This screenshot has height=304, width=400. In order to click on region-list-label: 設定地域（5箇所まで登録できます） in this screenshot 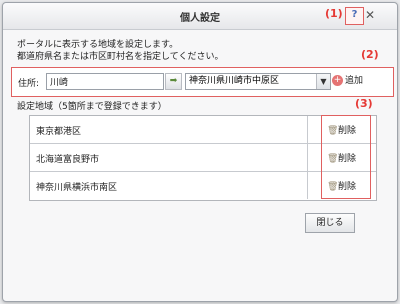, I will do `click(92, 107)`.